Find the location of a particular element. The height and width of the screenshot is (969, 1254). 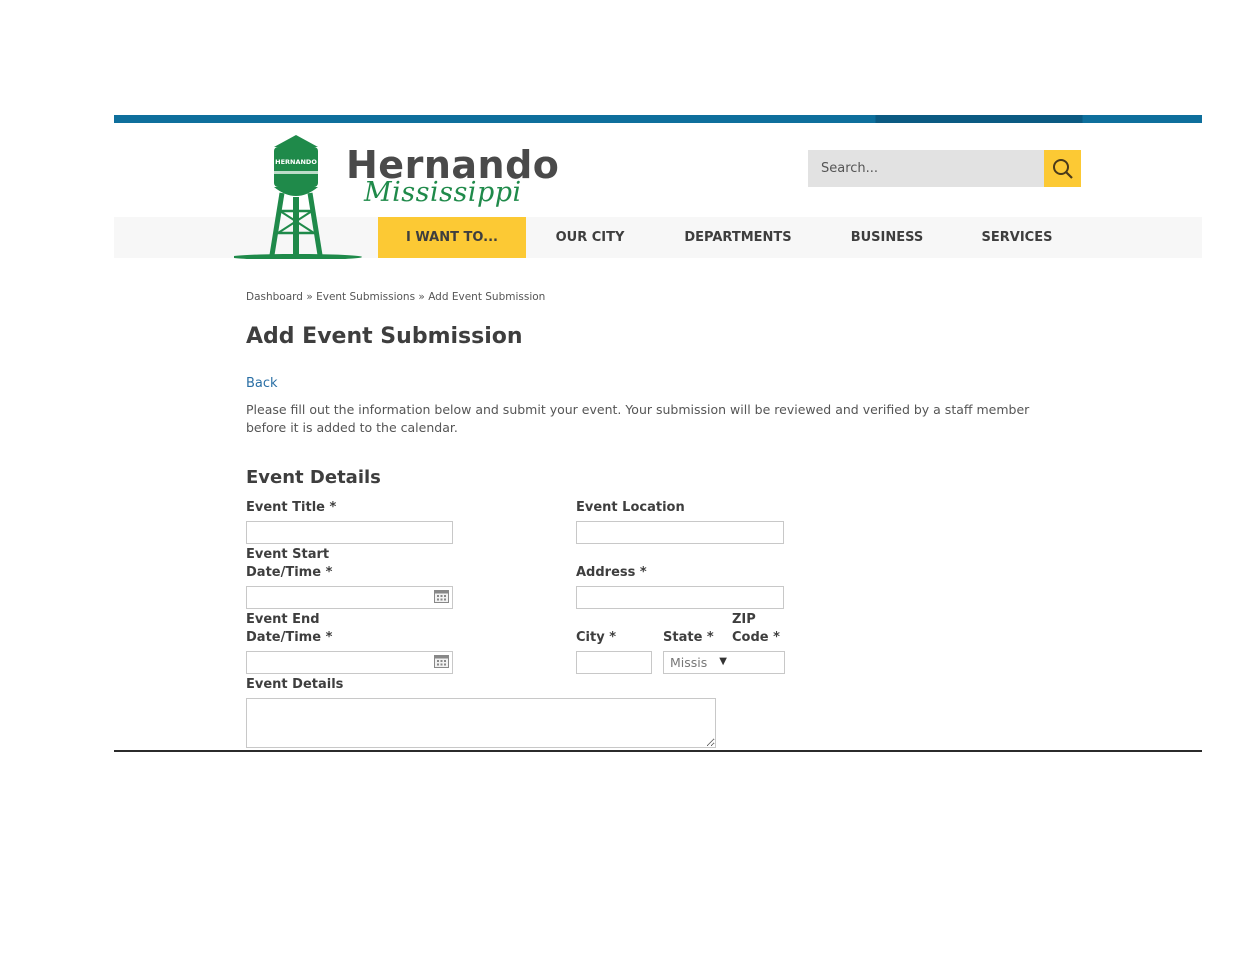

zip-label: ZIP Code * is located at coordinates (756, 628).